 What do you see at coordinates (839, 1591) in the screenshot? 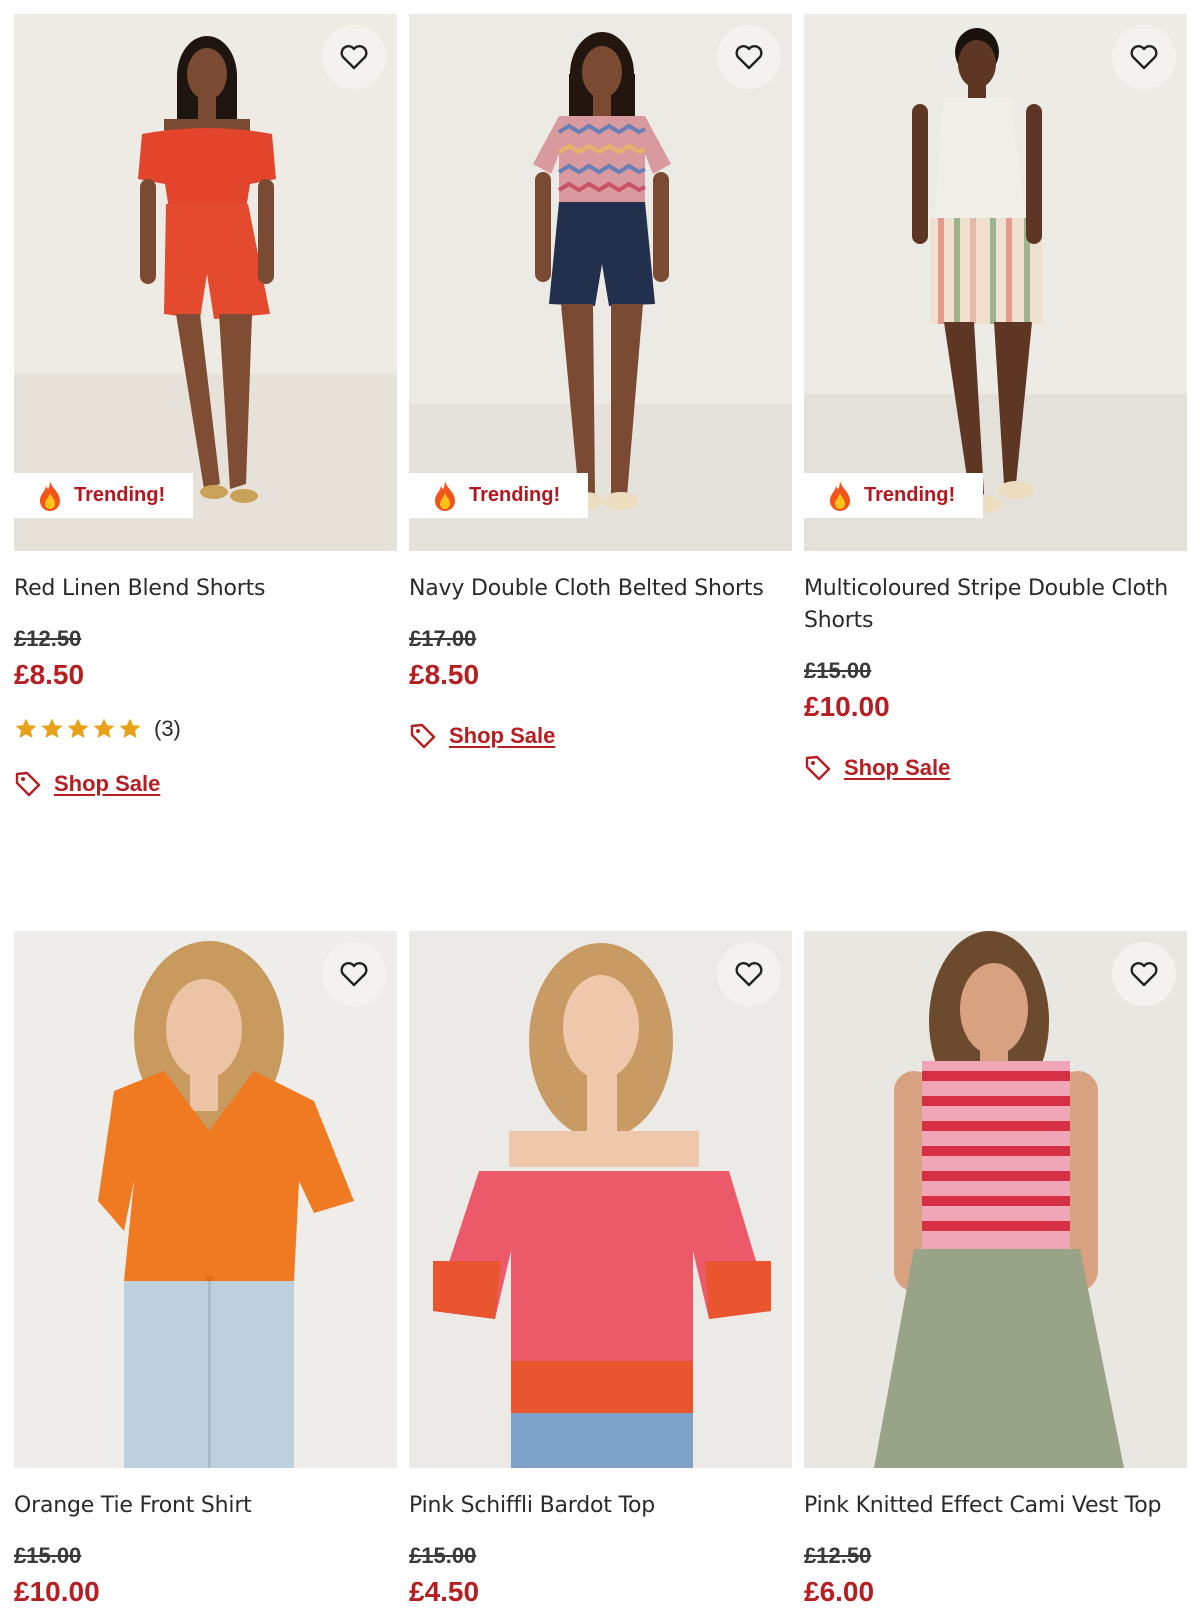
I see `sale-price: £6.00` at bounding box center [839, 1591].